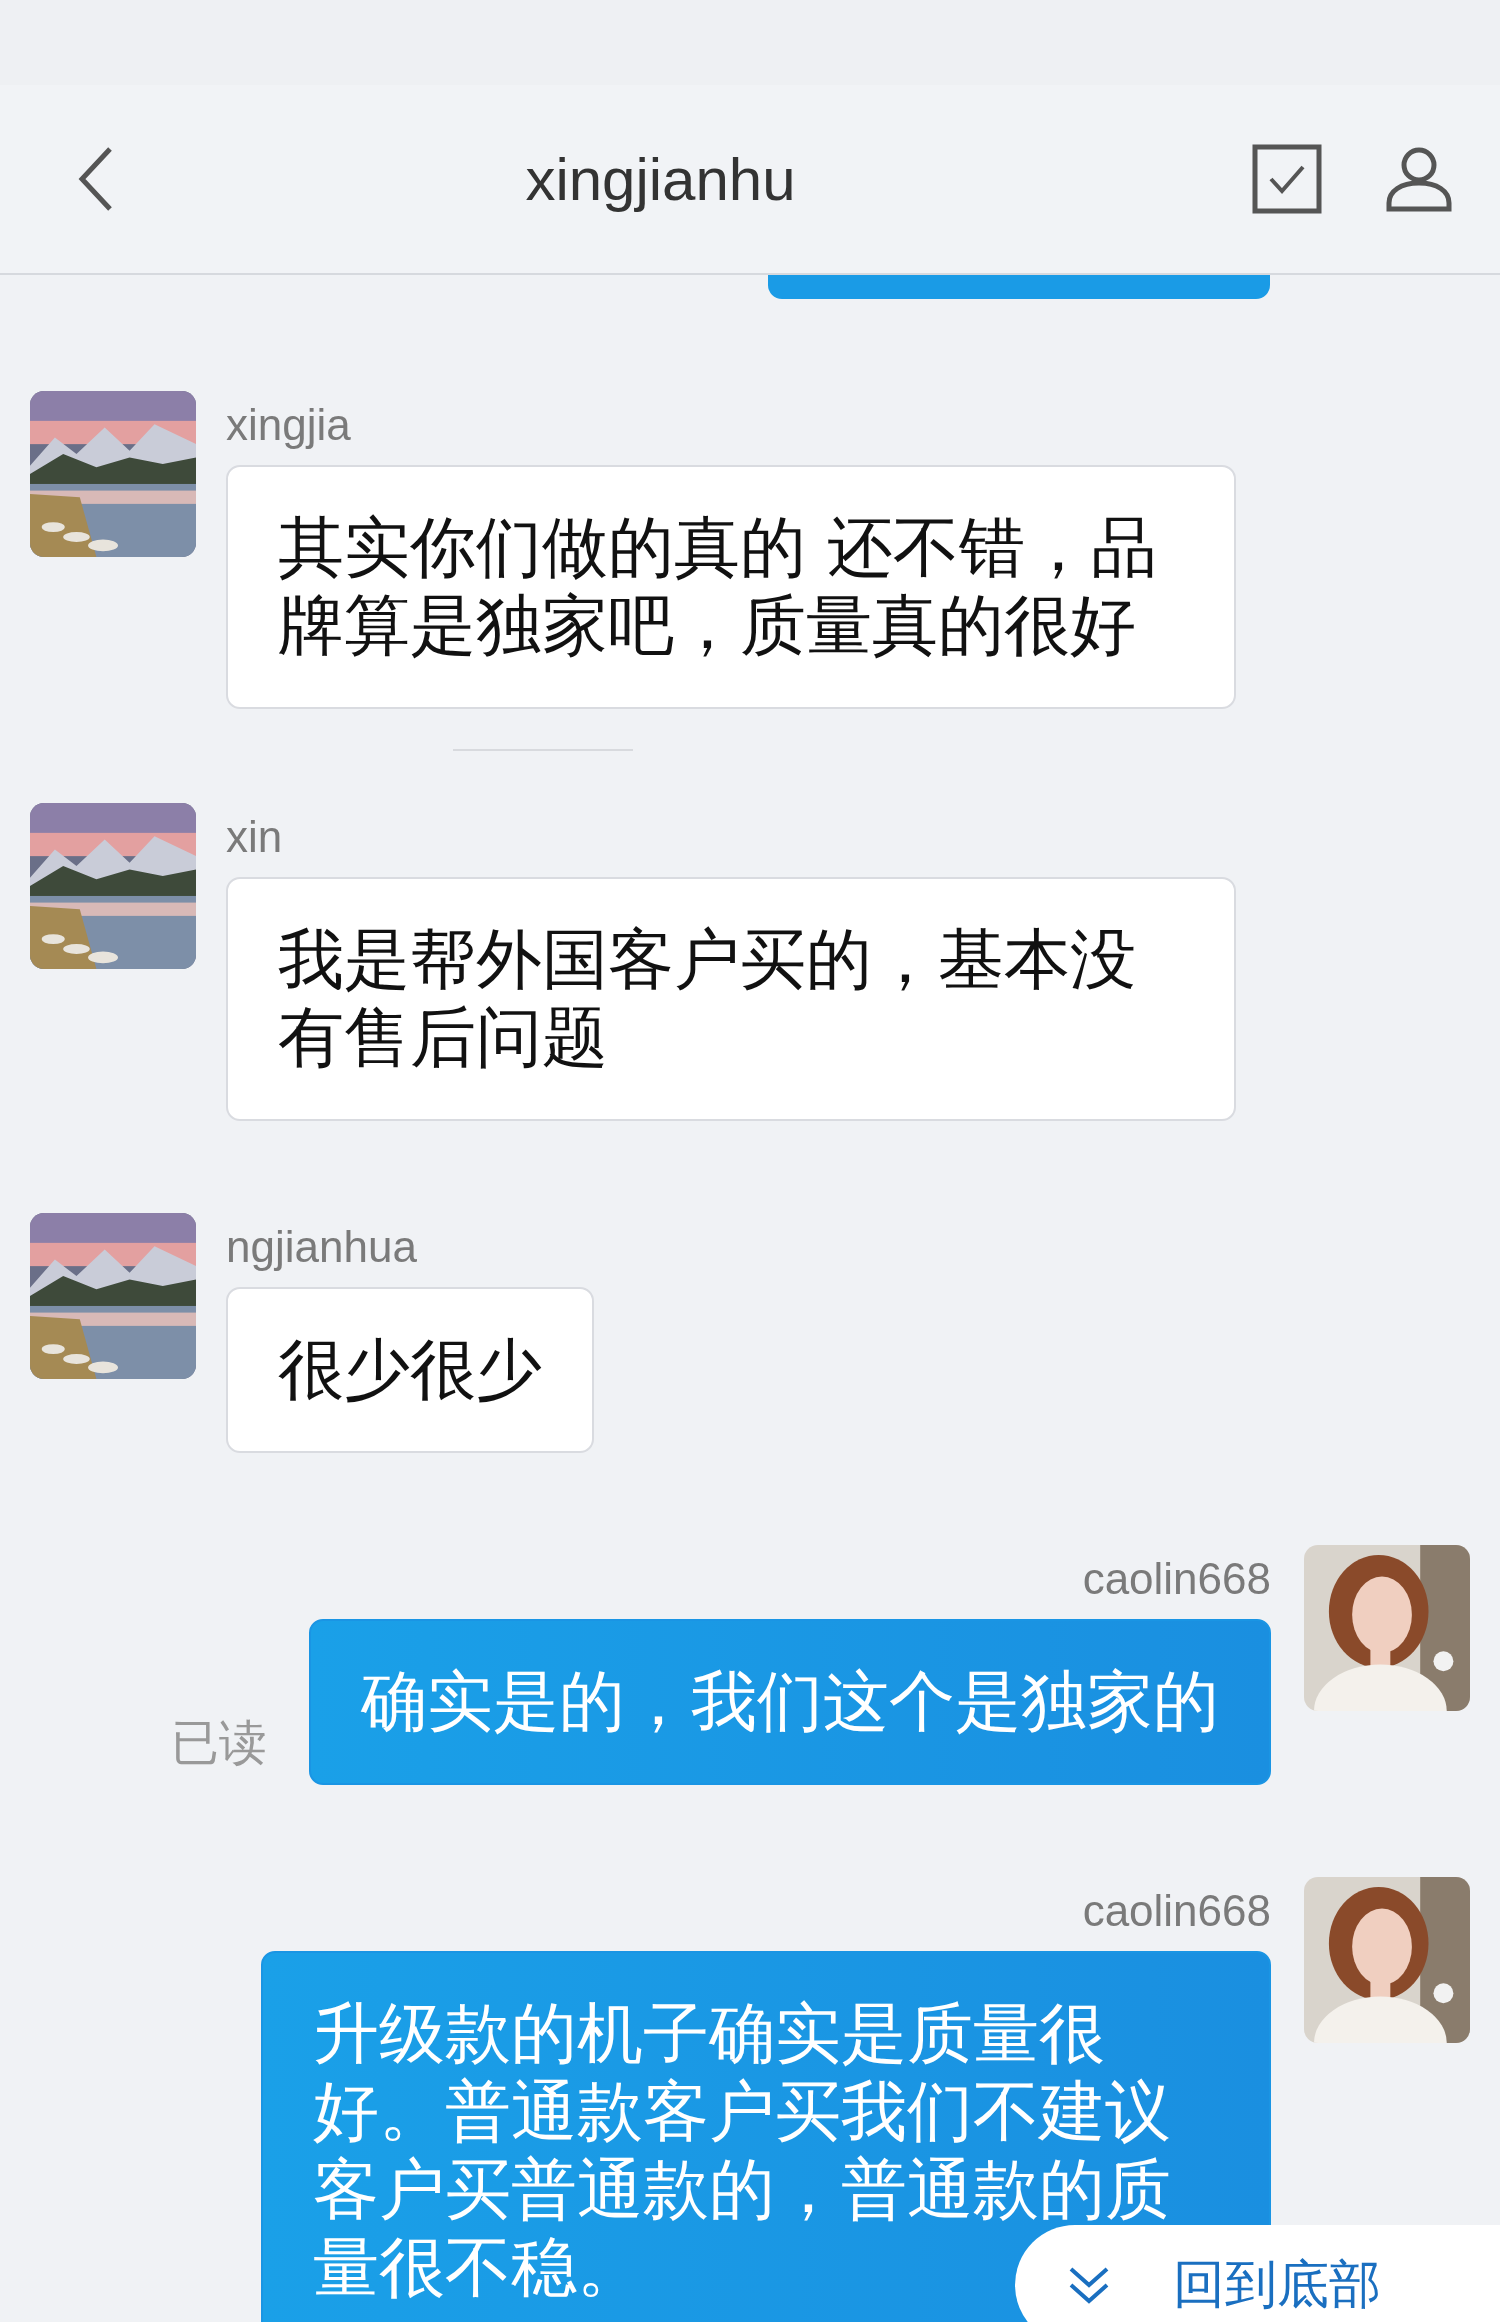 The width and height of the screenshot is (1500, 2322). I want to click on message-bubble: 确实是的，我们这个是独家的, so click(790, 1702).